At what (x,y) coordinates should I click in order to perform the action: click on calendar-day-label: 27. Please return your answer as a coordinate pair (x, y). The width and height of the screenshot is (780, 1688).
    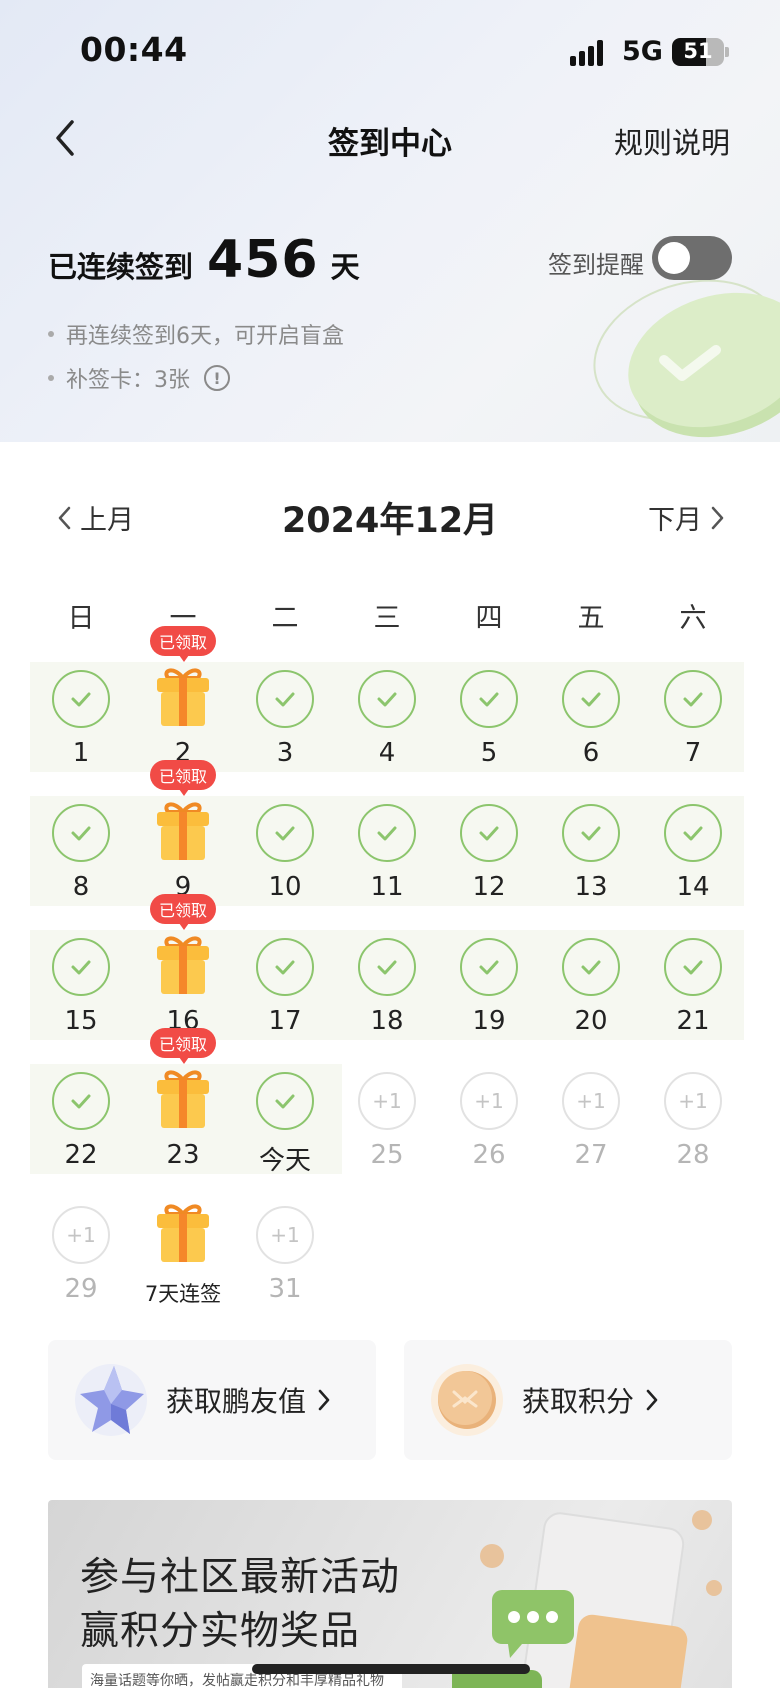
    Looking at the image, I should click on (591, 1155).